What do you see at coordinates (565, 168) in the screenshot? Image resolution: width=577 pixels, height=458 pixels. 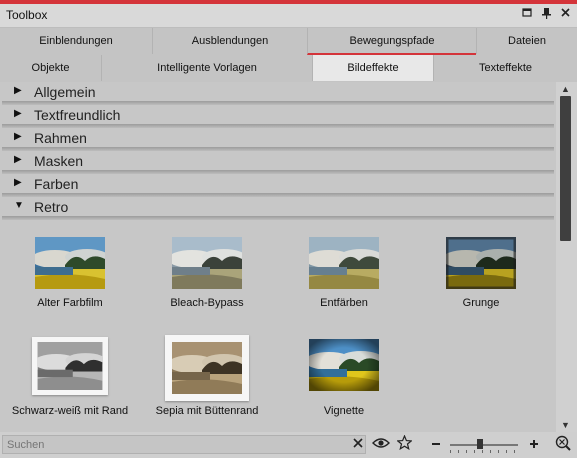 I see `scroll-thumb` at bounding box center [565, 168].